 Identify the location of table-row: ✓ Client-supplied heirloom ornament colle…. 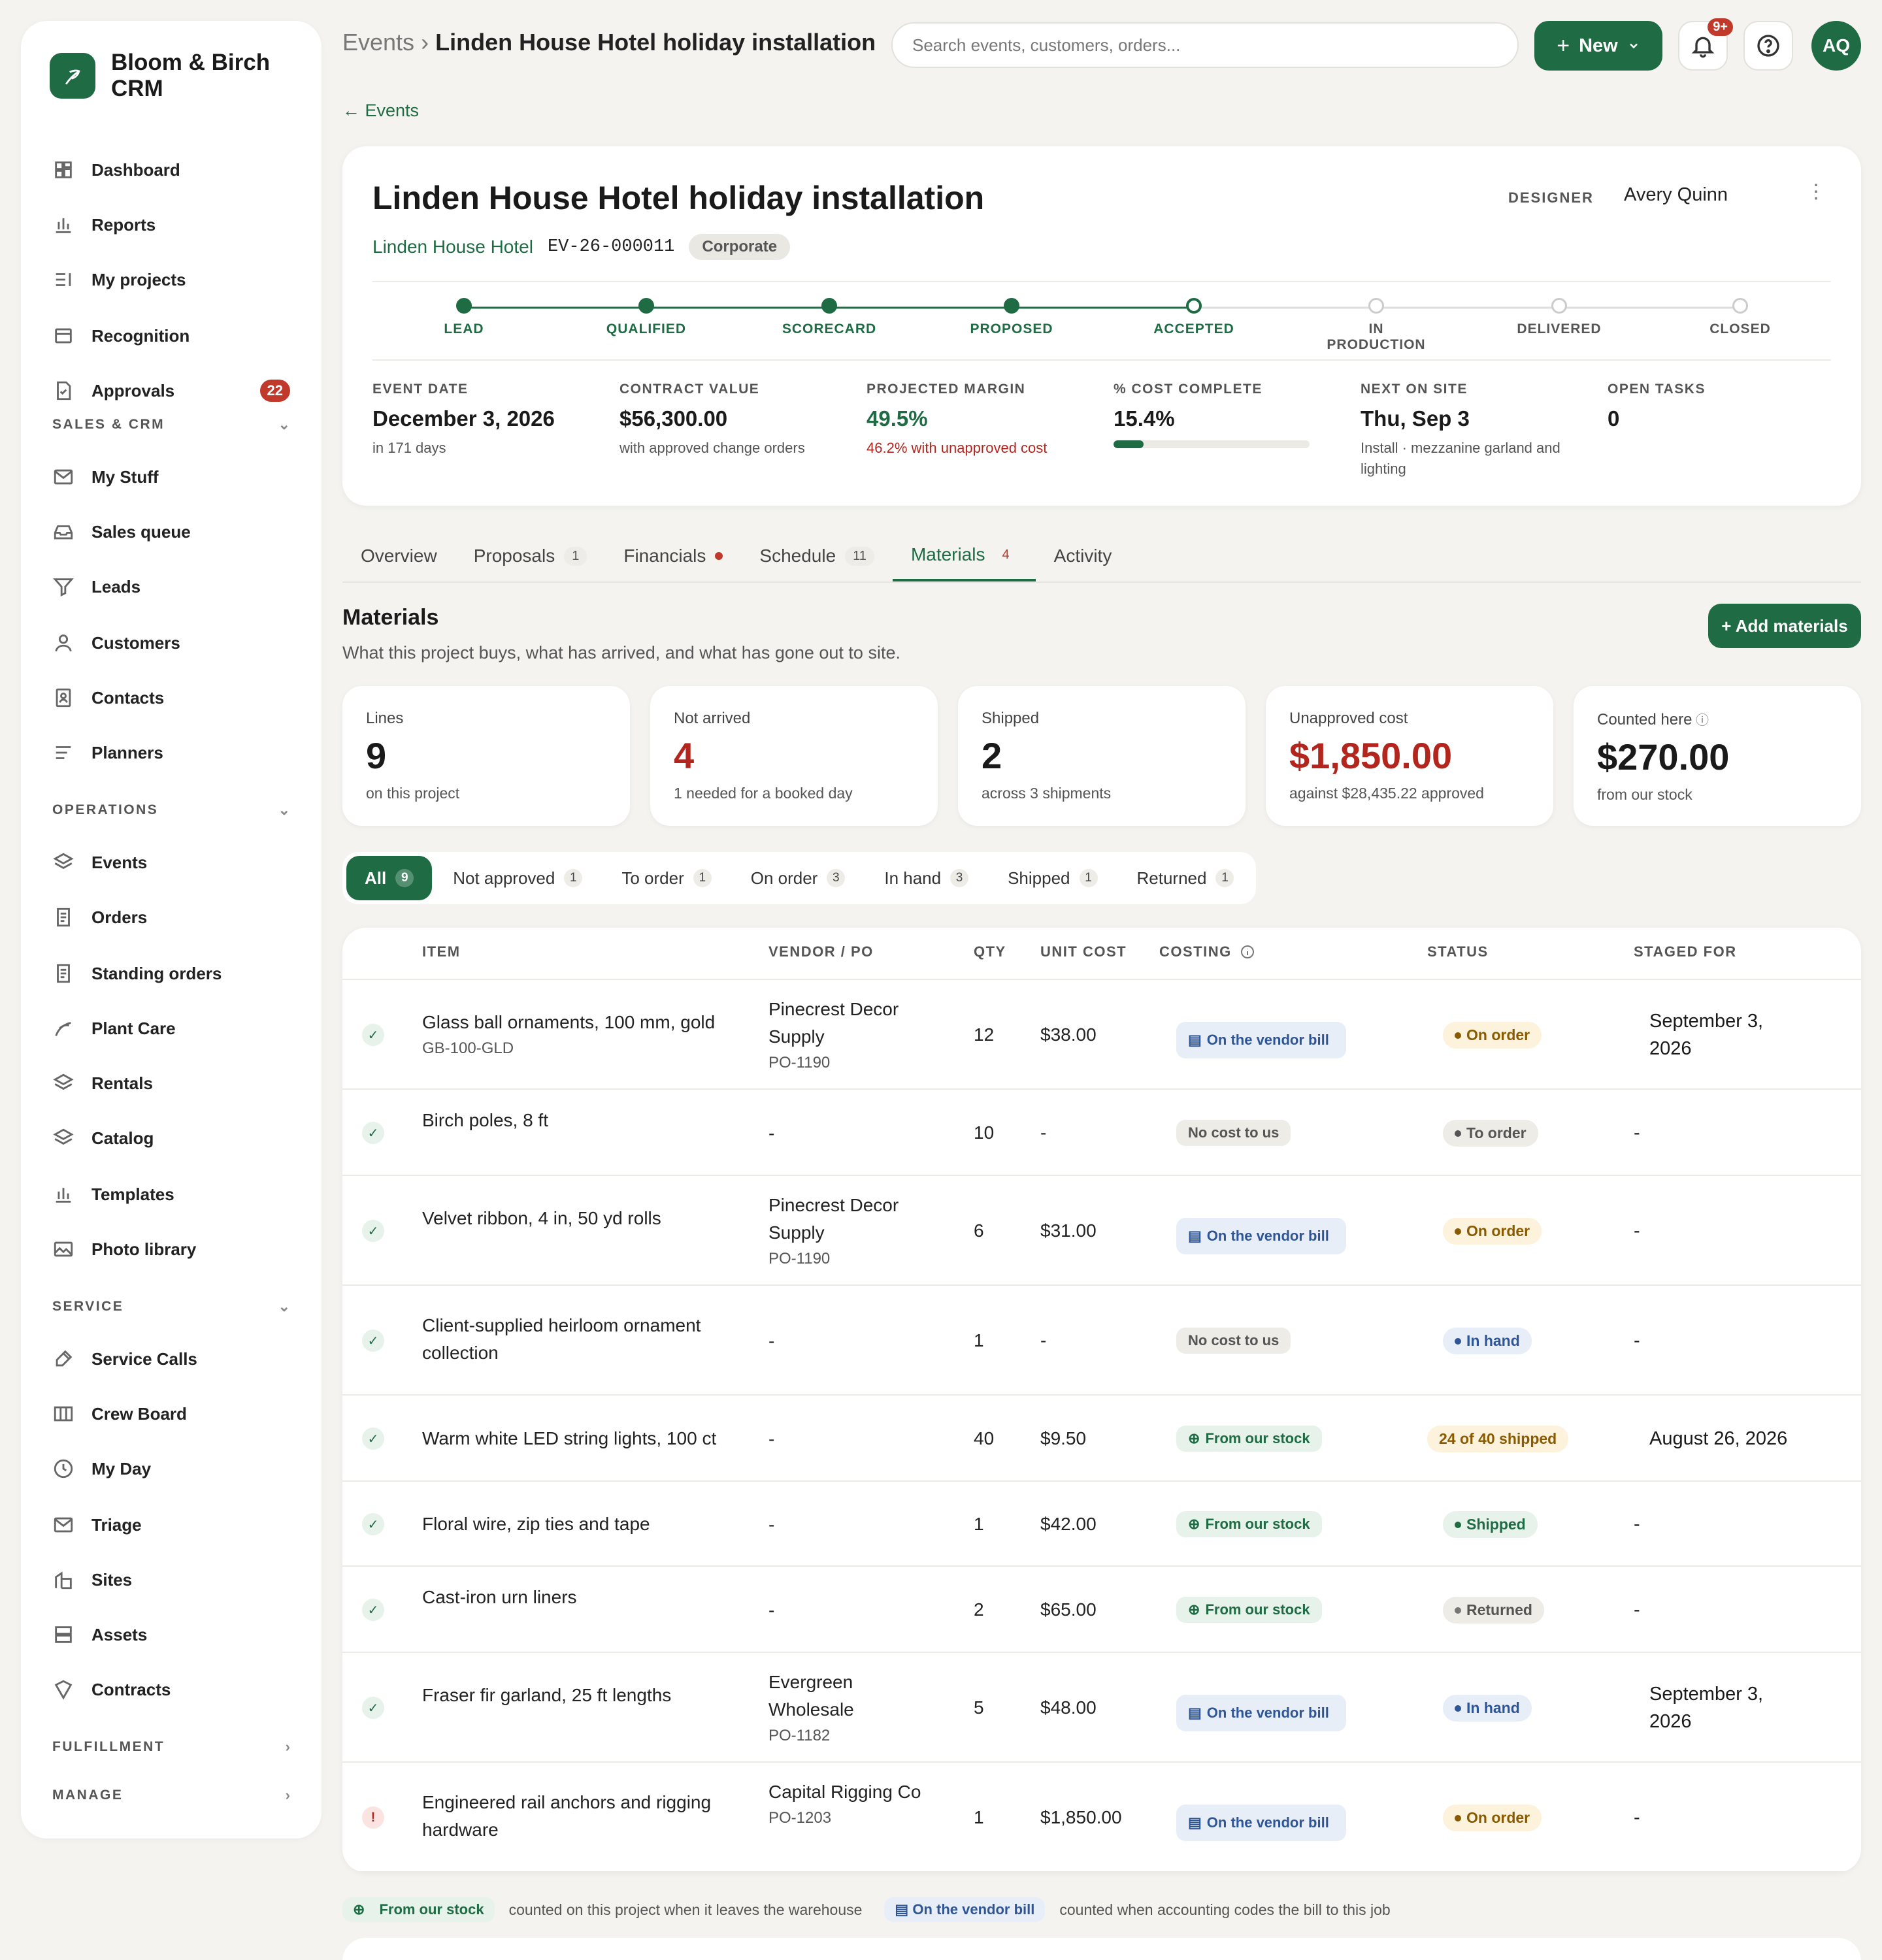
(1101, 1341).